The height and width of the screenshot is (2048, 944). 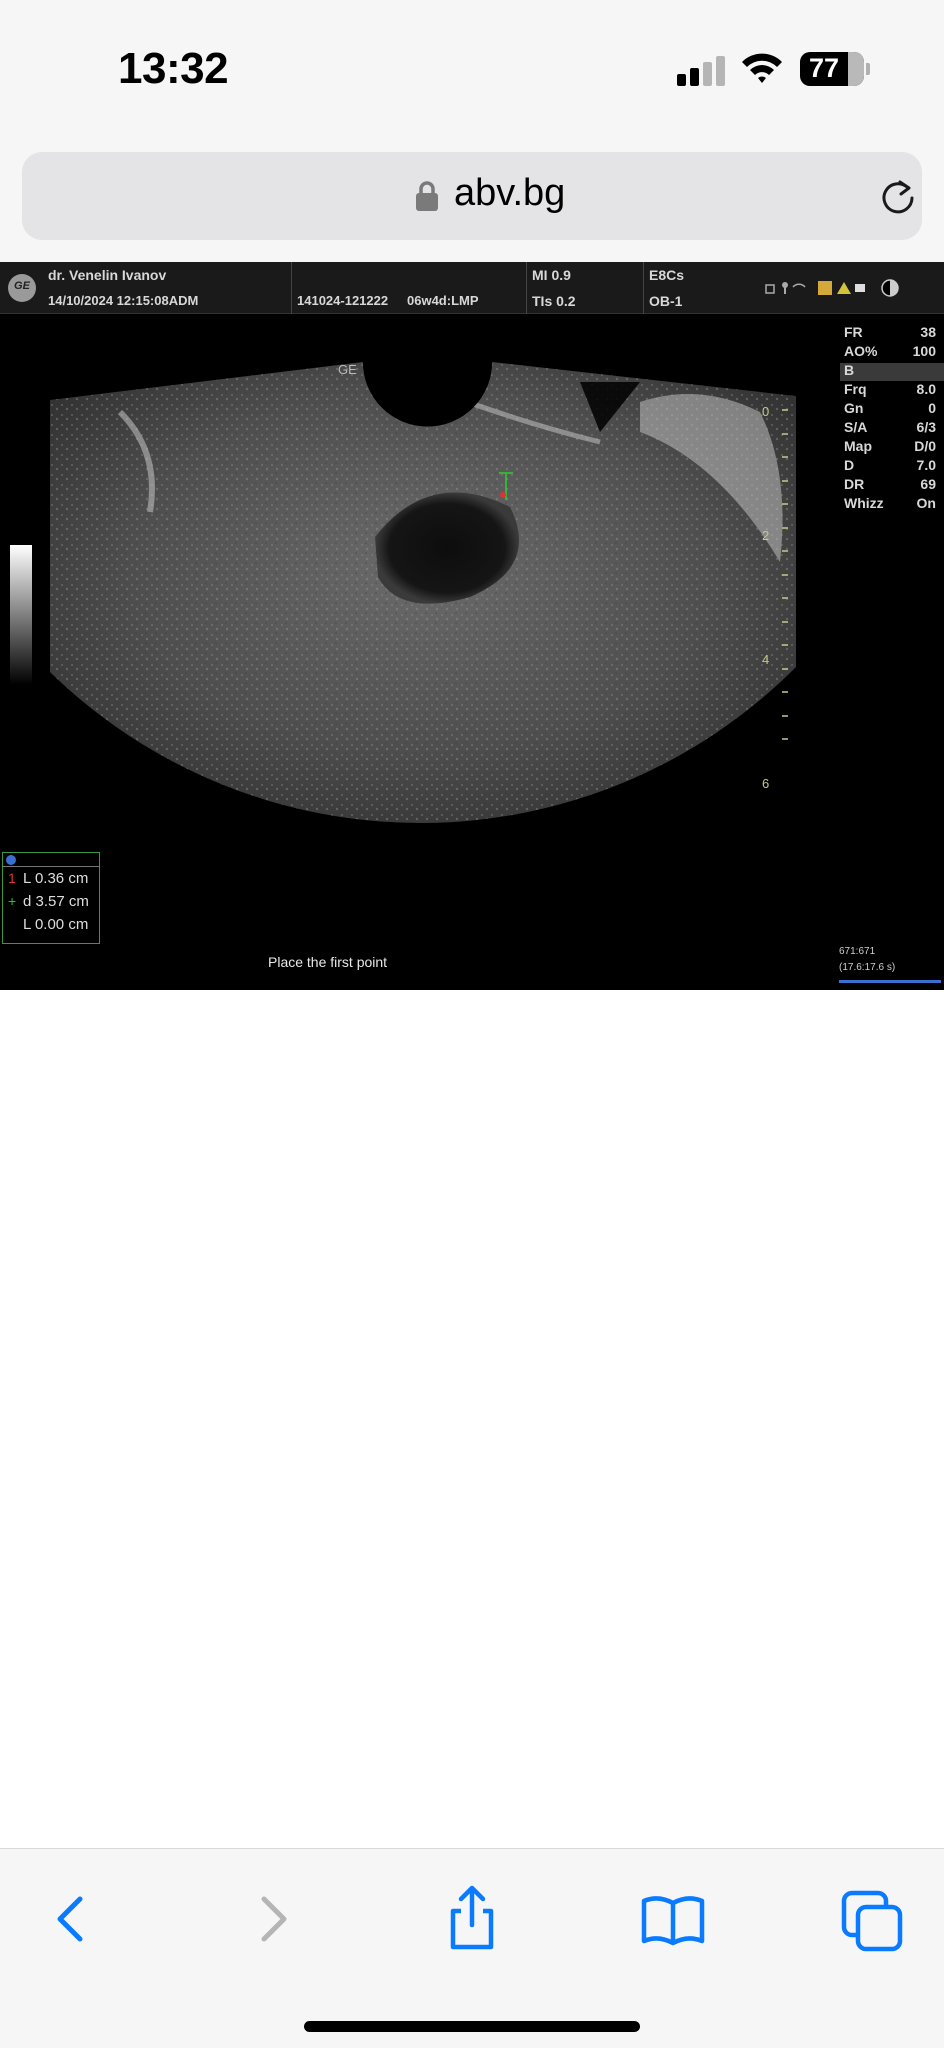 I want to click on depth-label-2: 2, so click(x=766, y=535).